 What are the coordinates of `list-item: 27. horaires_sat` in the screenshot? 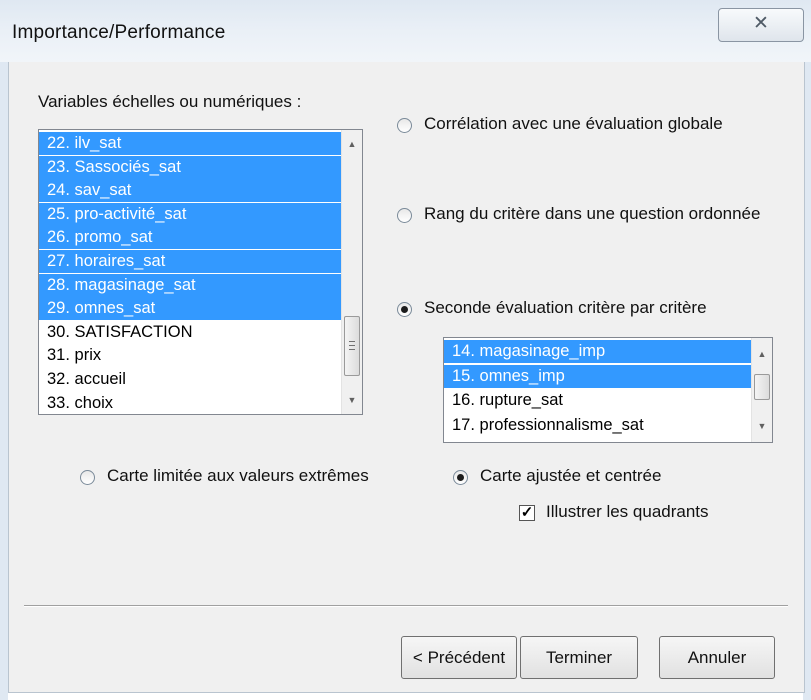 It's located at (190, 261).